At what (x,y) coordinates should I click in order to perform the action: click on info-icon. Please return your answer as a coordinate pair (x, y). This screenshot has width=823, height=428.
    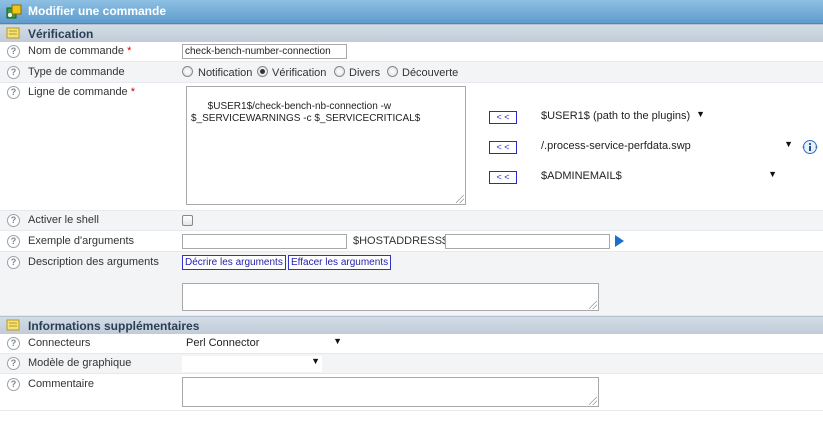
    Looking at the image, I should click on (810, 147).